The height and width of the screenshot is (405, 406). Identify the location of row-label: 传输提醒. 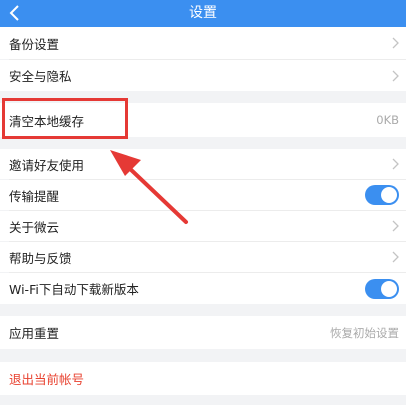
(34, 196).